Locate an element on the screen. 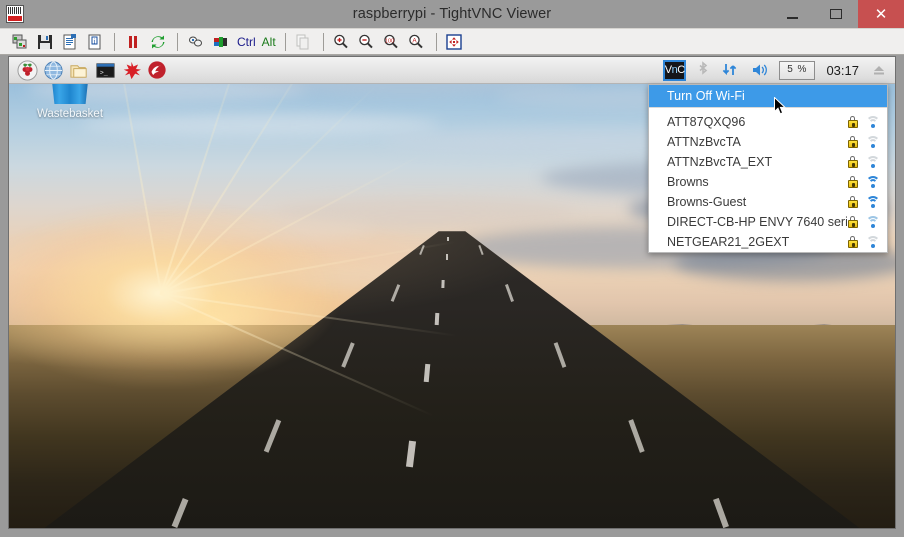  zoom-in-icon is located at coordinates (341, 41).